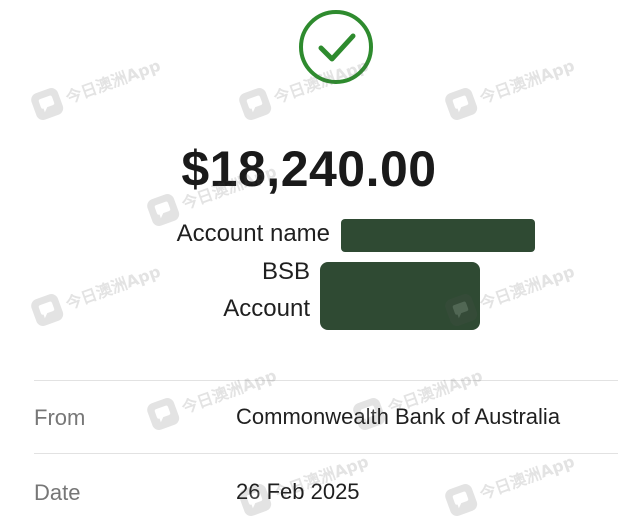 The width and height of the screenshot is (618, 518). I want to click on date-value: 26 Feb 2025, so click(298, 491).